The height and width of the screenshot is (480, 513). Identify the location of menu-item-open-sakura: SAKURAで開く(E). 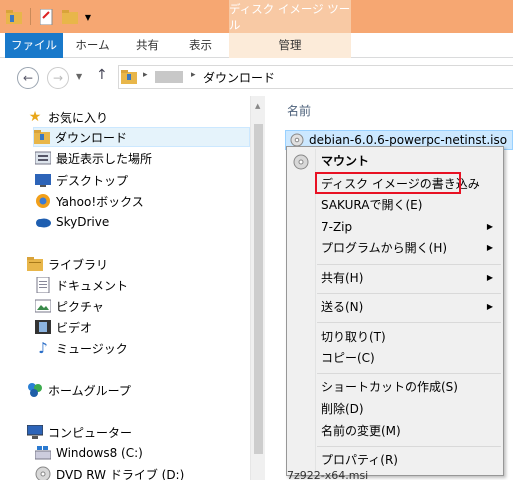
(371, 205).